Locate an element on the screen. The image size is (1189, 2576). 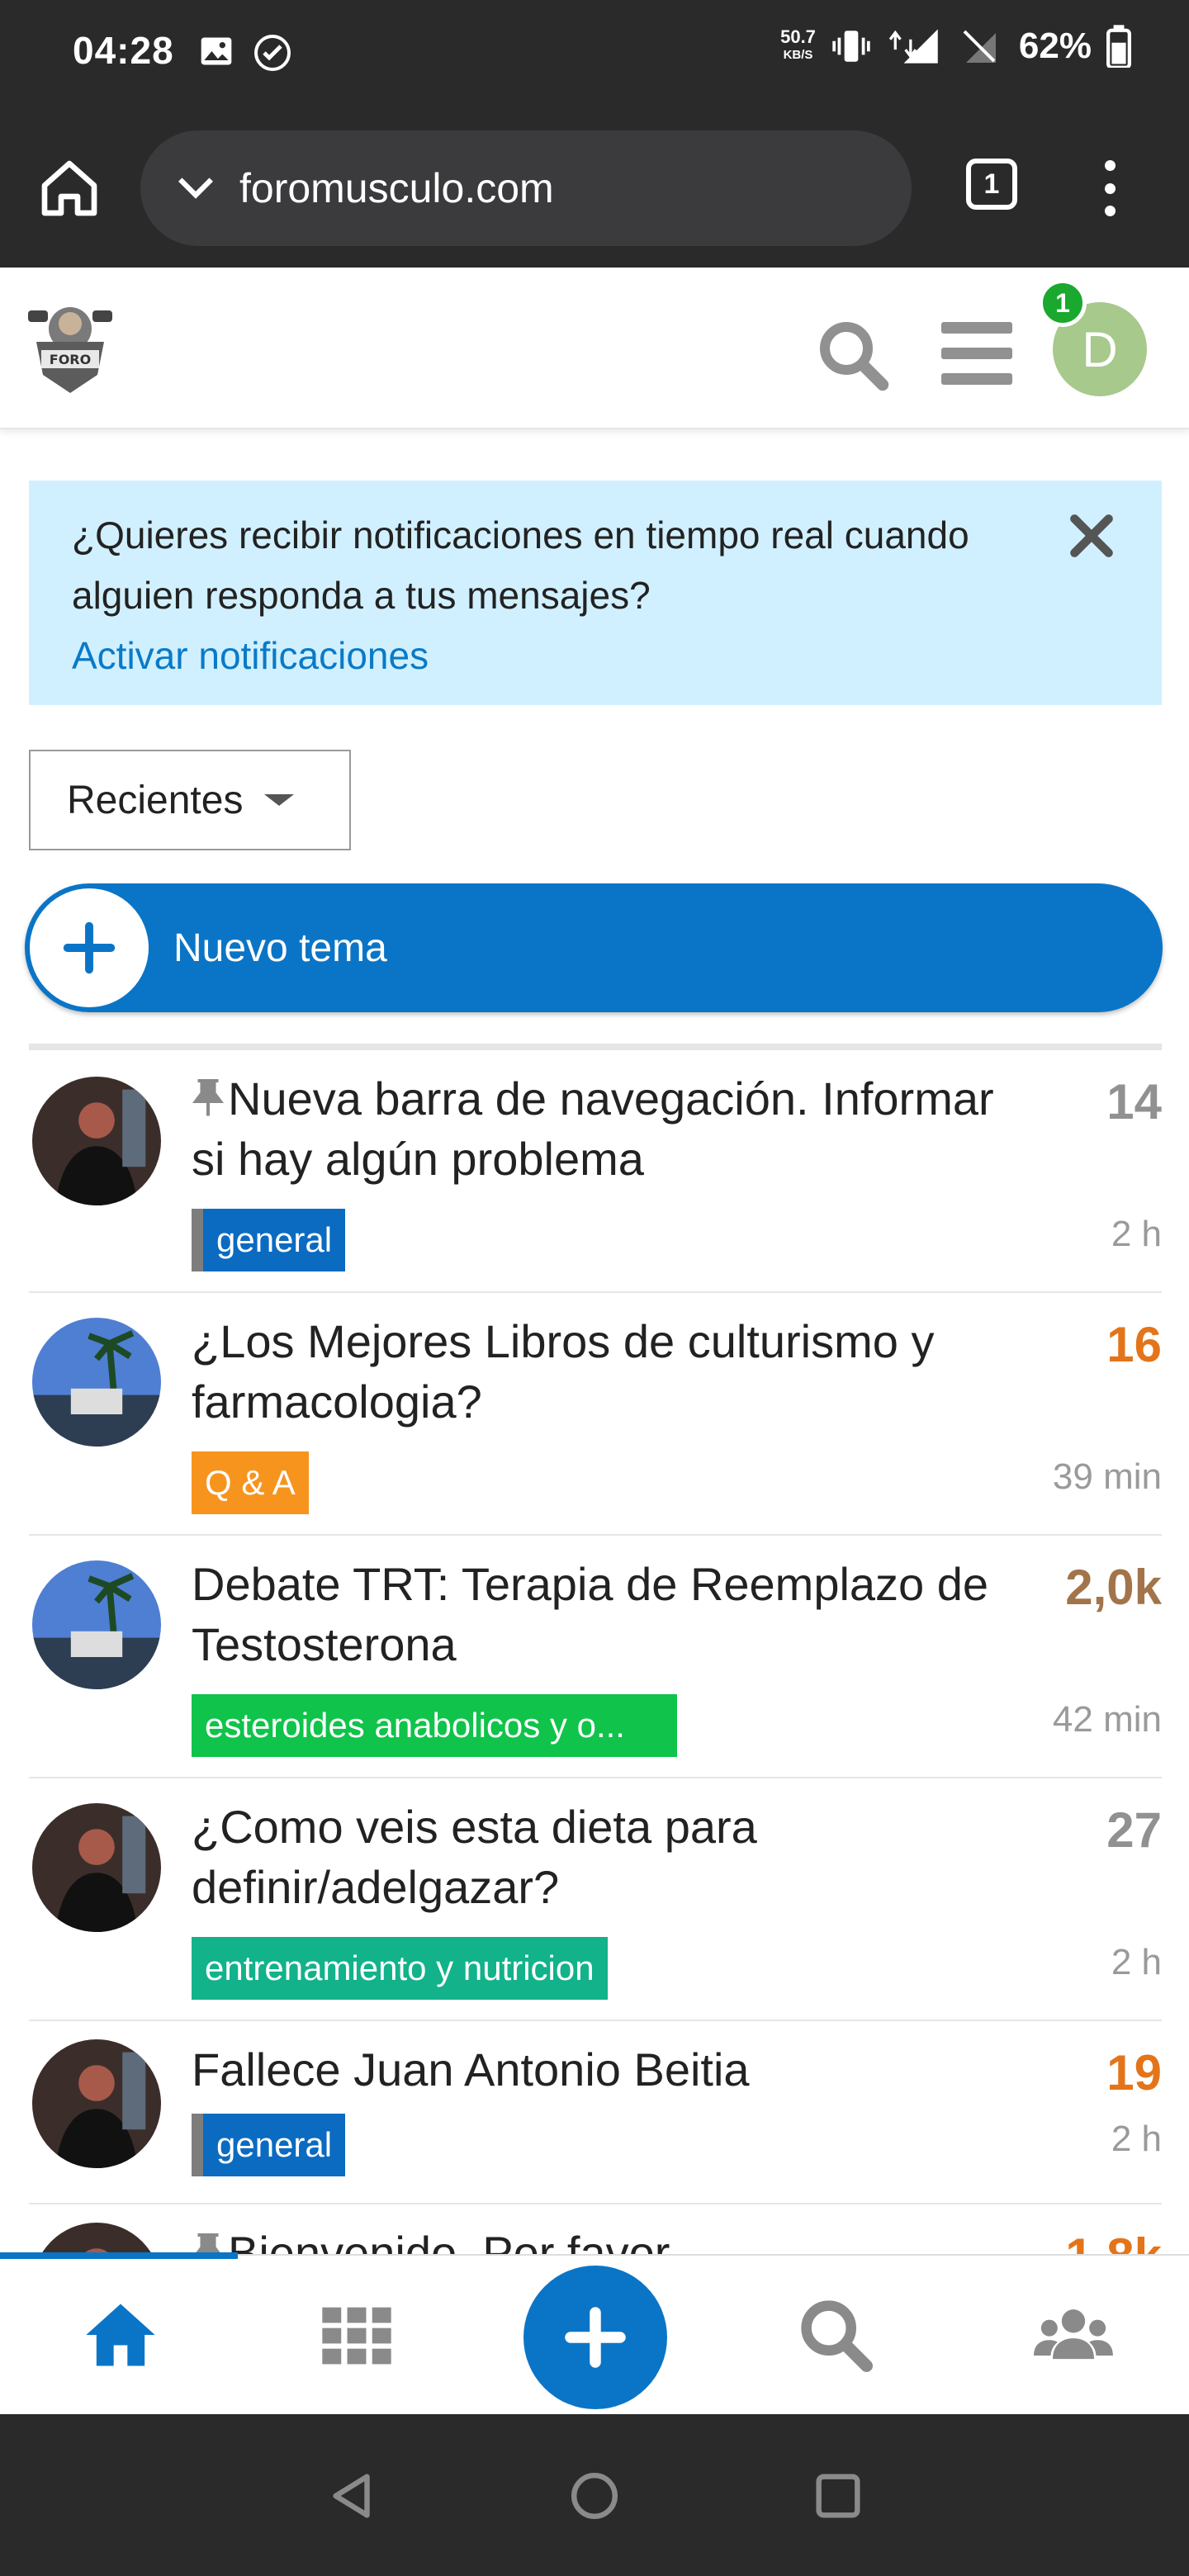
hamburger-menu-icon is located at coordinates (976, 353).